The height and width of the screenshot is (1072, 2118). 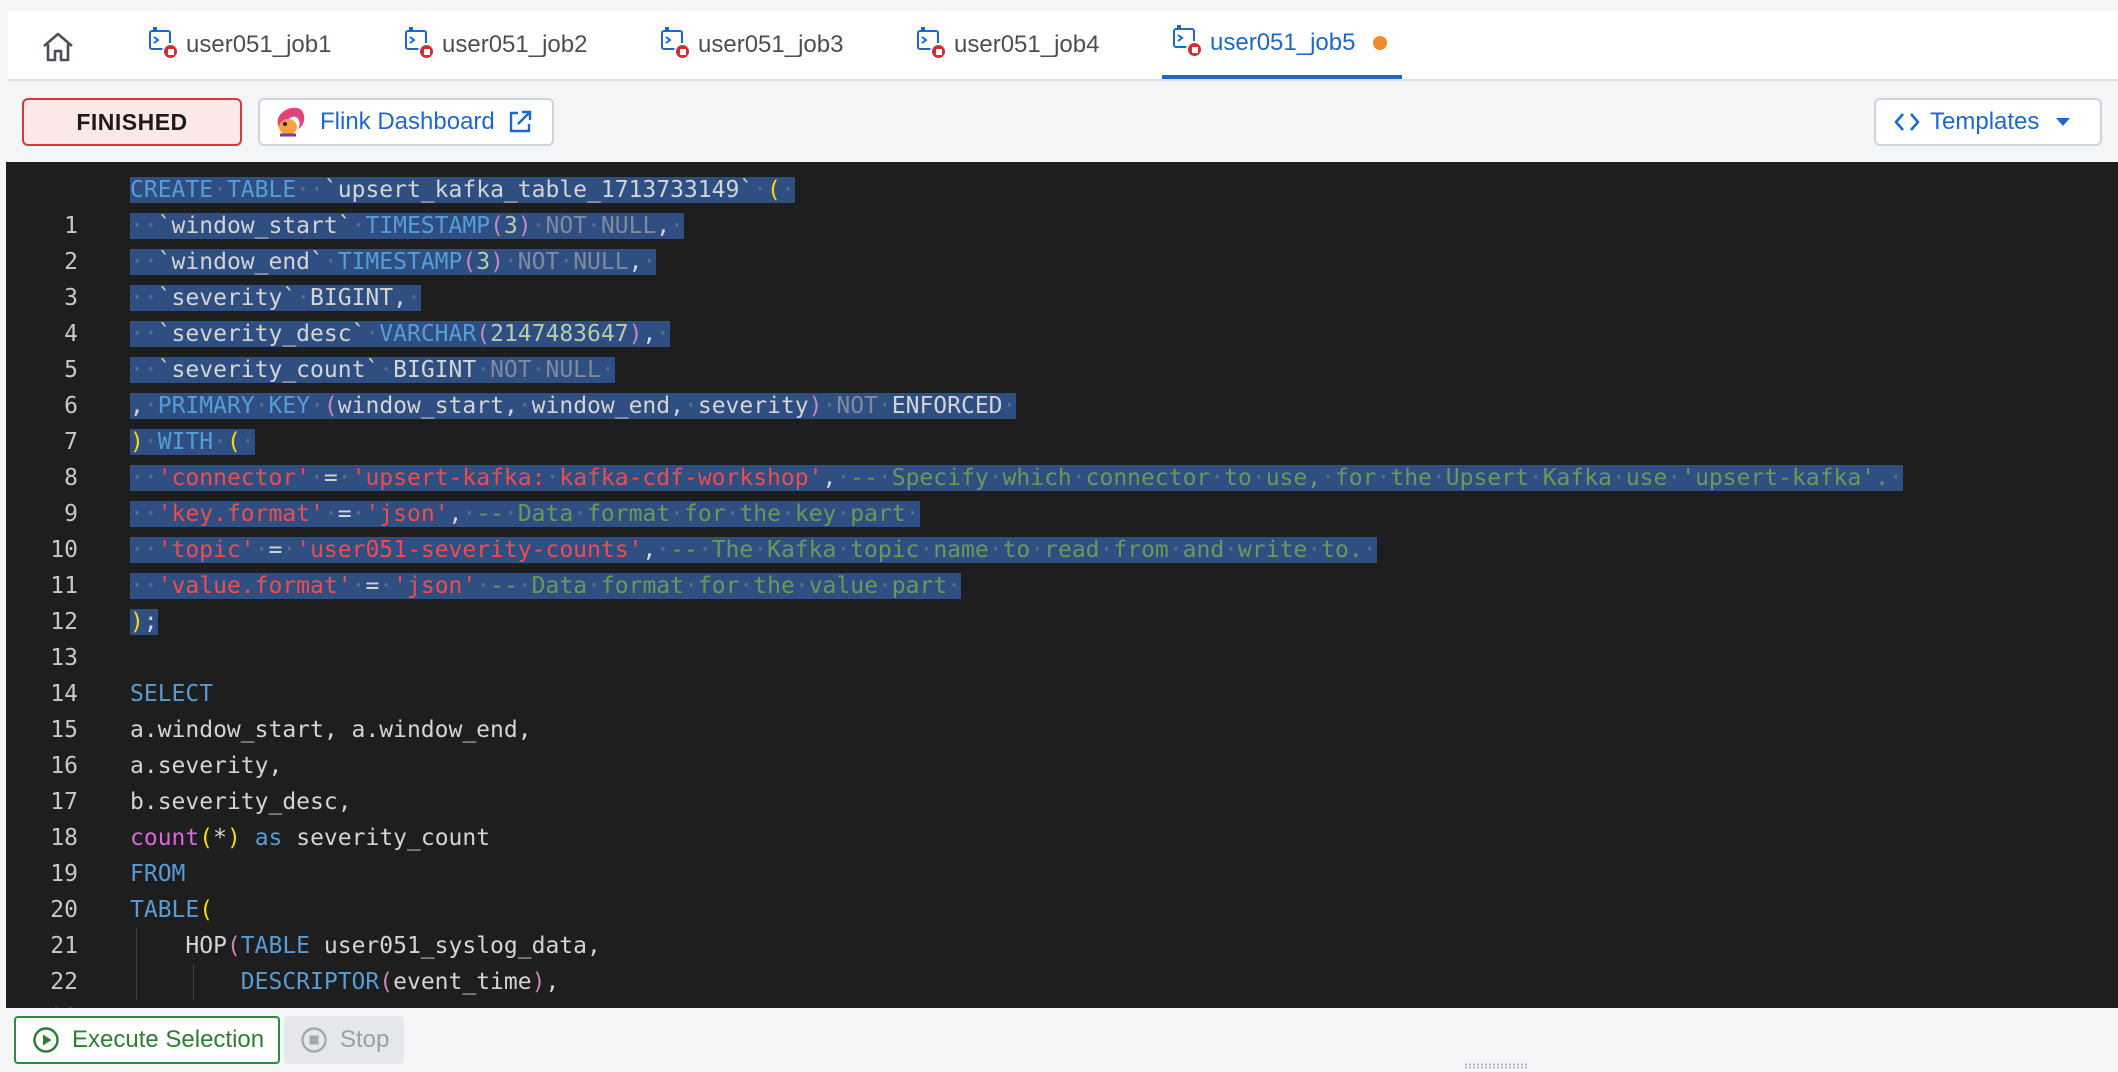 I want to click on caret-down-icon, so click(x=2063, y=122).